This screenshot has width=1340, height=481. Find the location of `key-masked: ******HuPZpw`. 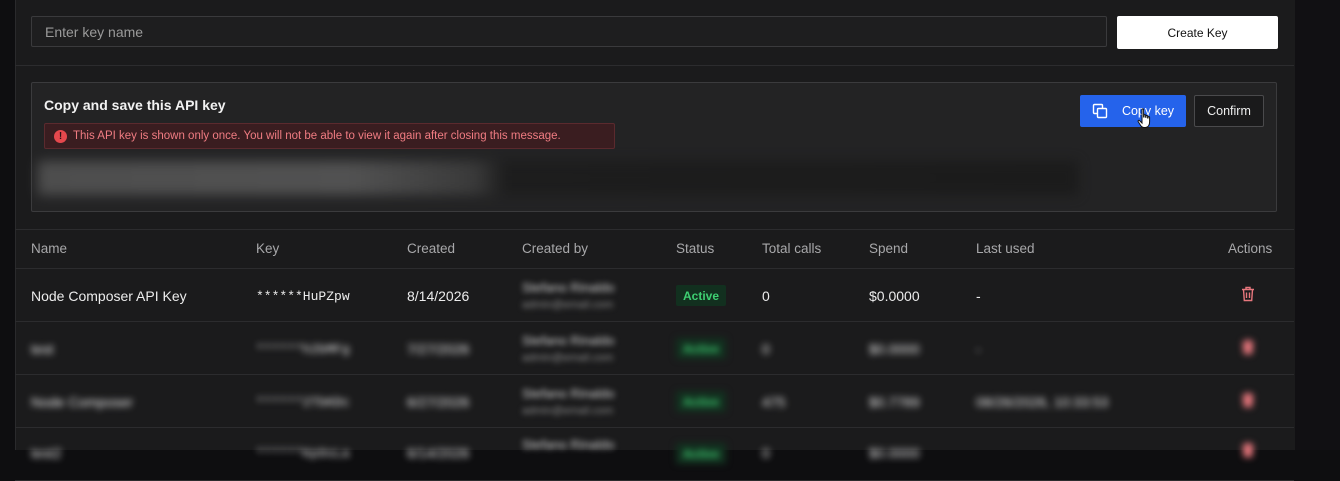

key-masked: ******HuPZpw is located at coordinates (303, 296).